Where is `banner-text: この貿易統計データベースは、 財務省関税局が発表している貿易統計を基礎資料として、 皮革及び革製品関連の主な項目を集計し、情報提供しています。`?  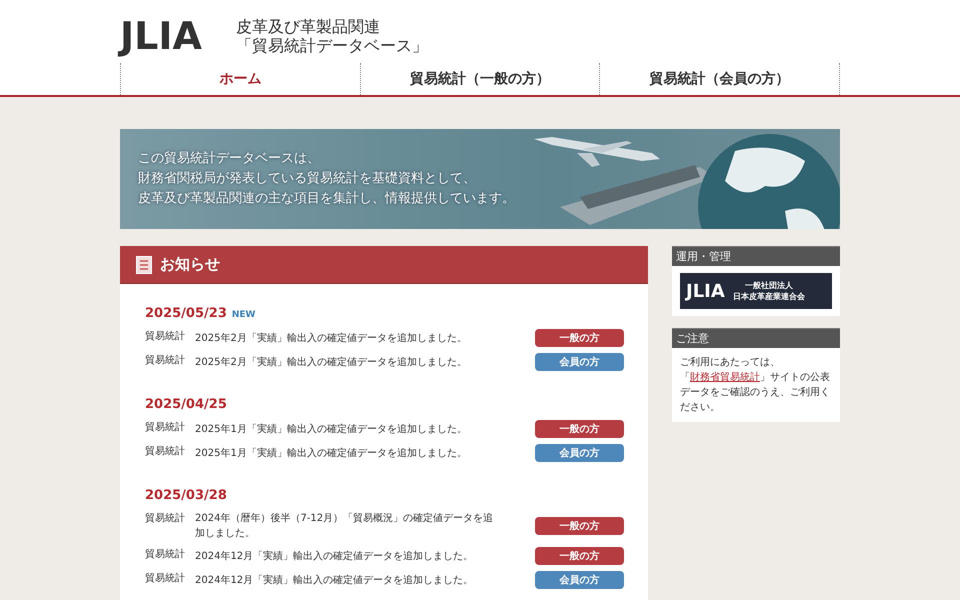 banner-text: この貿易統計データベースは、 財務省関税局が発表している貿易統計を基礎資料として、 皮革及び革製品関連の主な項目を集計し、情報提供しています。 is located at coordinates (326, 179).